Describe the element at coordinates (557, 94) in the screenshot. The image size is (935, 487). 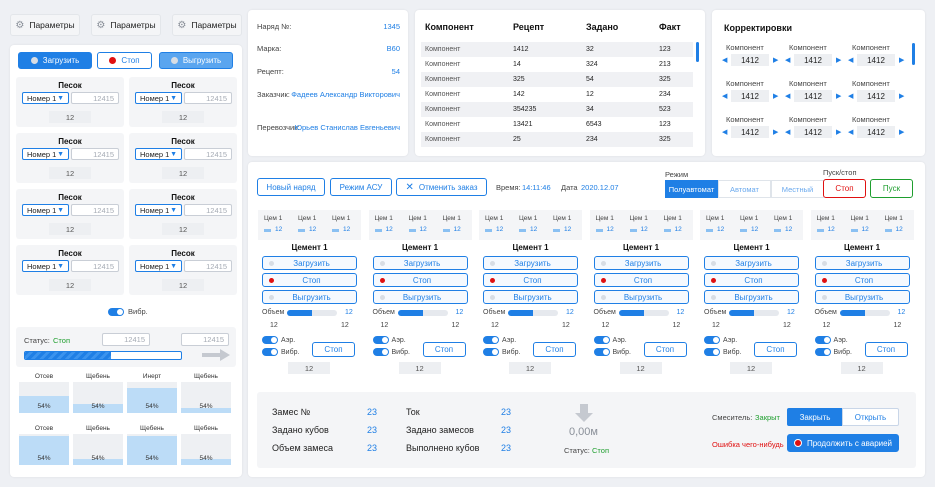
I see `table-row: Компонент 142 12 234` at that location.